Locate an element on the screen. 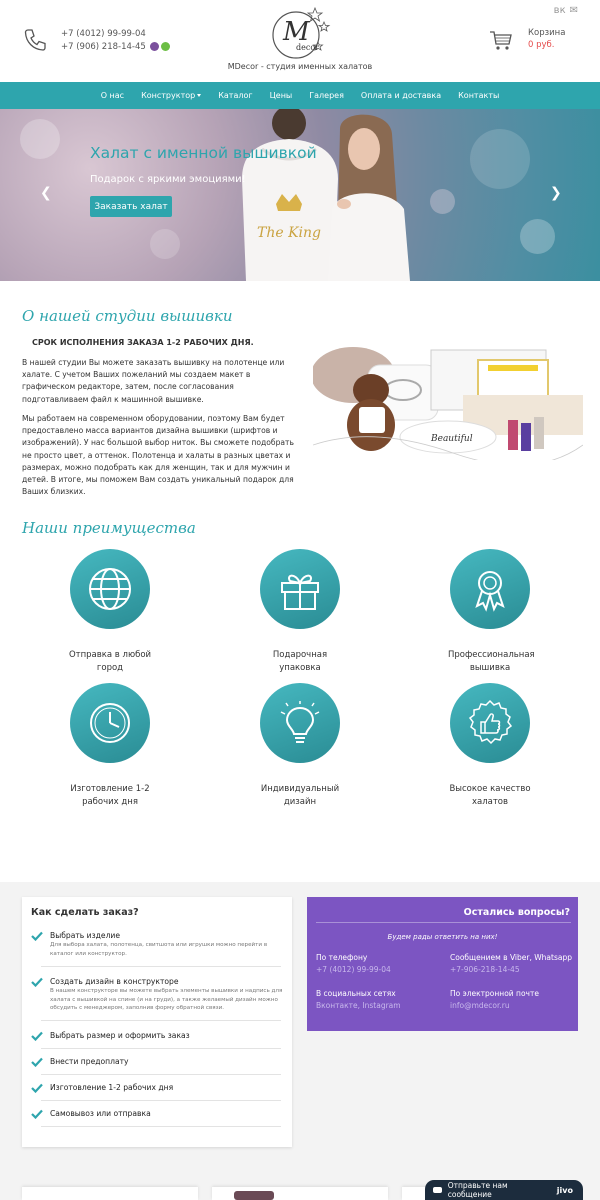 The height and width of the screenshot is (1200, 600). phone-number-1: +7 (4012) 99-99-04 is located at coordinates (103, 34).